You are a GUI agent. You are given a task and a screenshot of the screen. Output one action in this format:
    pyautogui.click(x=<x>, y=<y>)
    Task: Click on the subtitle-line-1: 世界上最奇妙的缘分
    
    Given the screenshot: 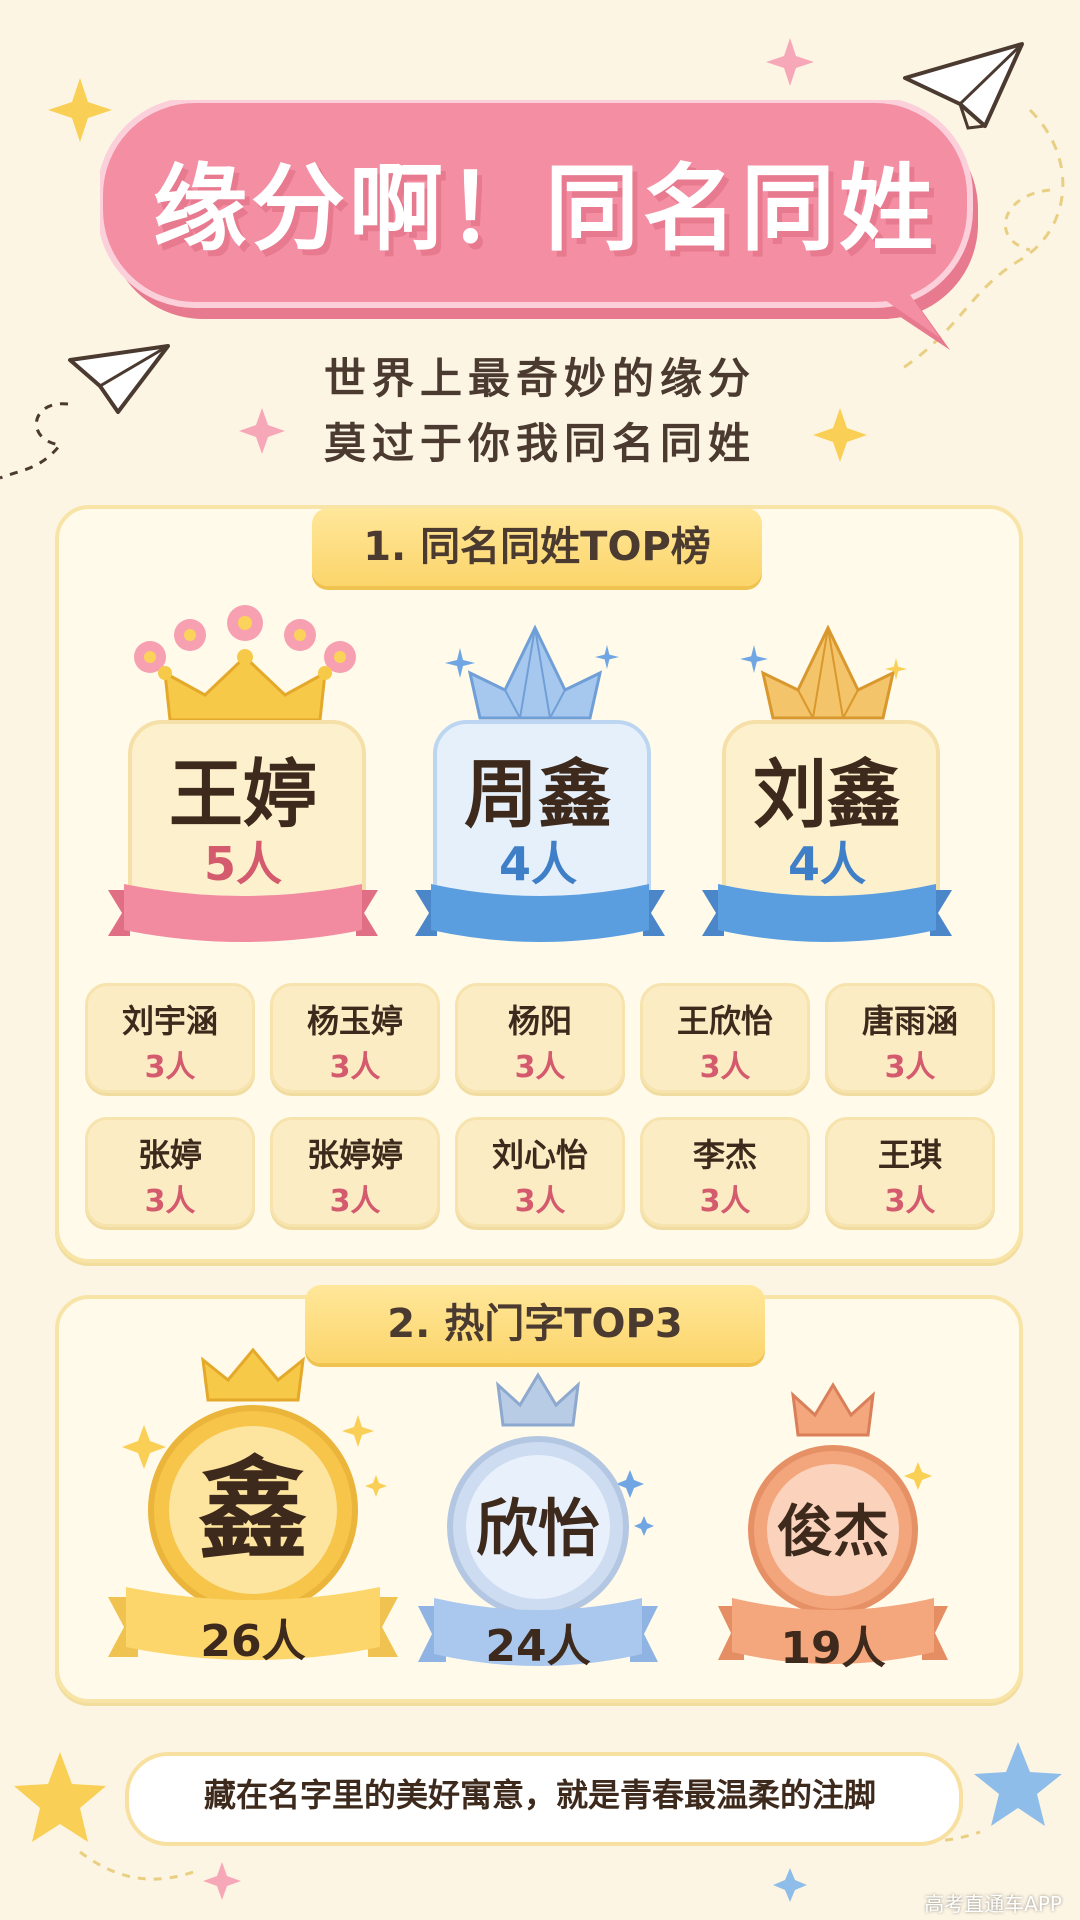 What is the action you would take?
    pyautogui.click(x=539, y=378)
    